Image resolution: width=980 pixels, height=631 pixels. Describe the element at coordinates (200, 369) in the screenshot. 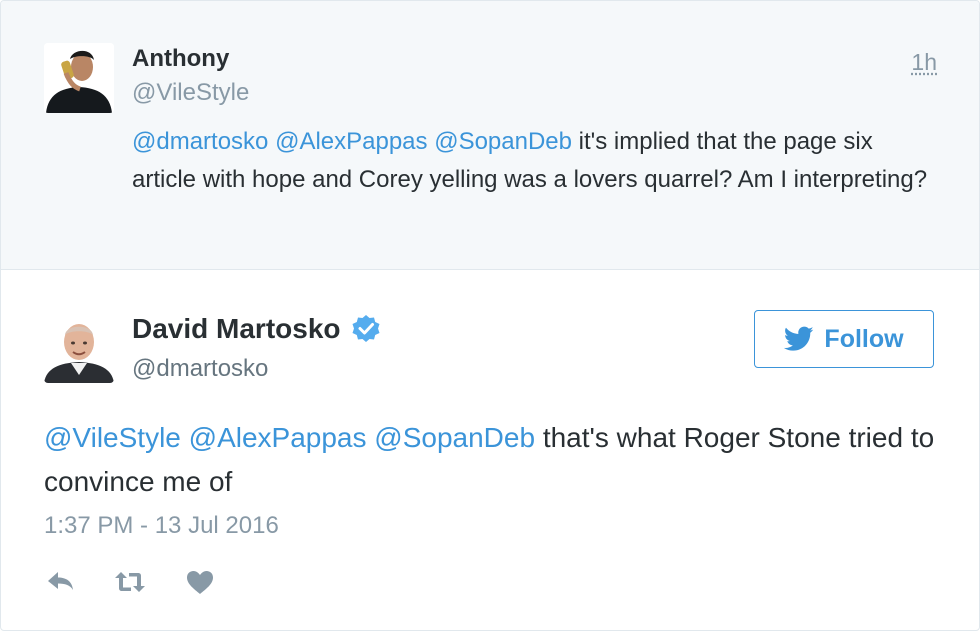

I see `author-handle: @dmartosko` at that location.